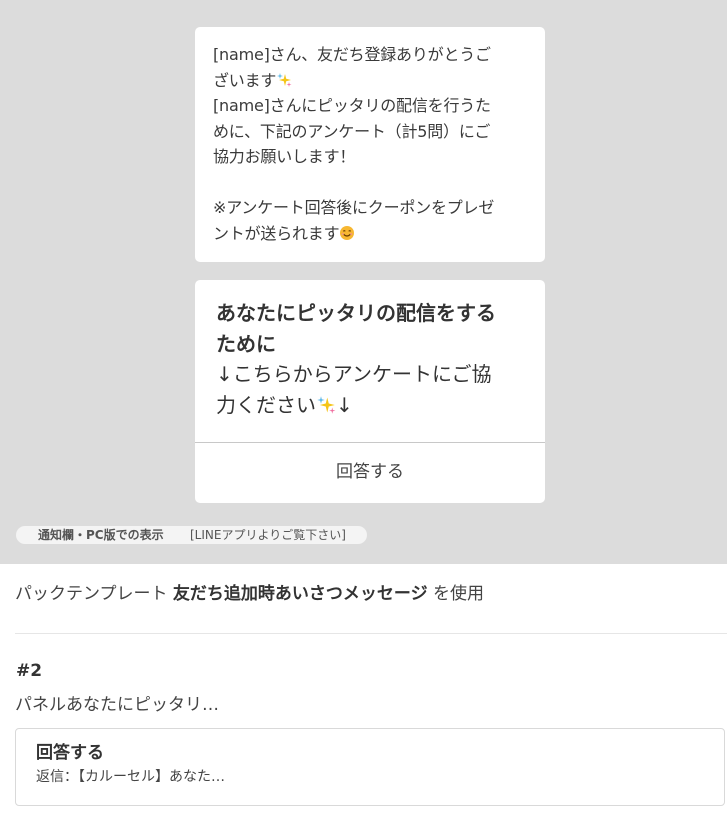 The width and height of the screenshot is (727, 816). Describe the element at coordinates (370, 361) in the screenshot. I see `card-body: あなたにピッタリの配信をする ために ↓こちらからアンケートにご協 力ください ↓` at that location.